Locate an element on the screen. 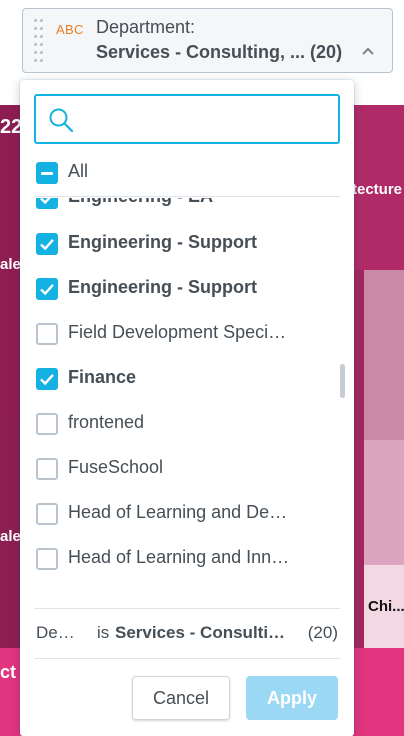  select-all-label: All is located at coordinates (78, 171).